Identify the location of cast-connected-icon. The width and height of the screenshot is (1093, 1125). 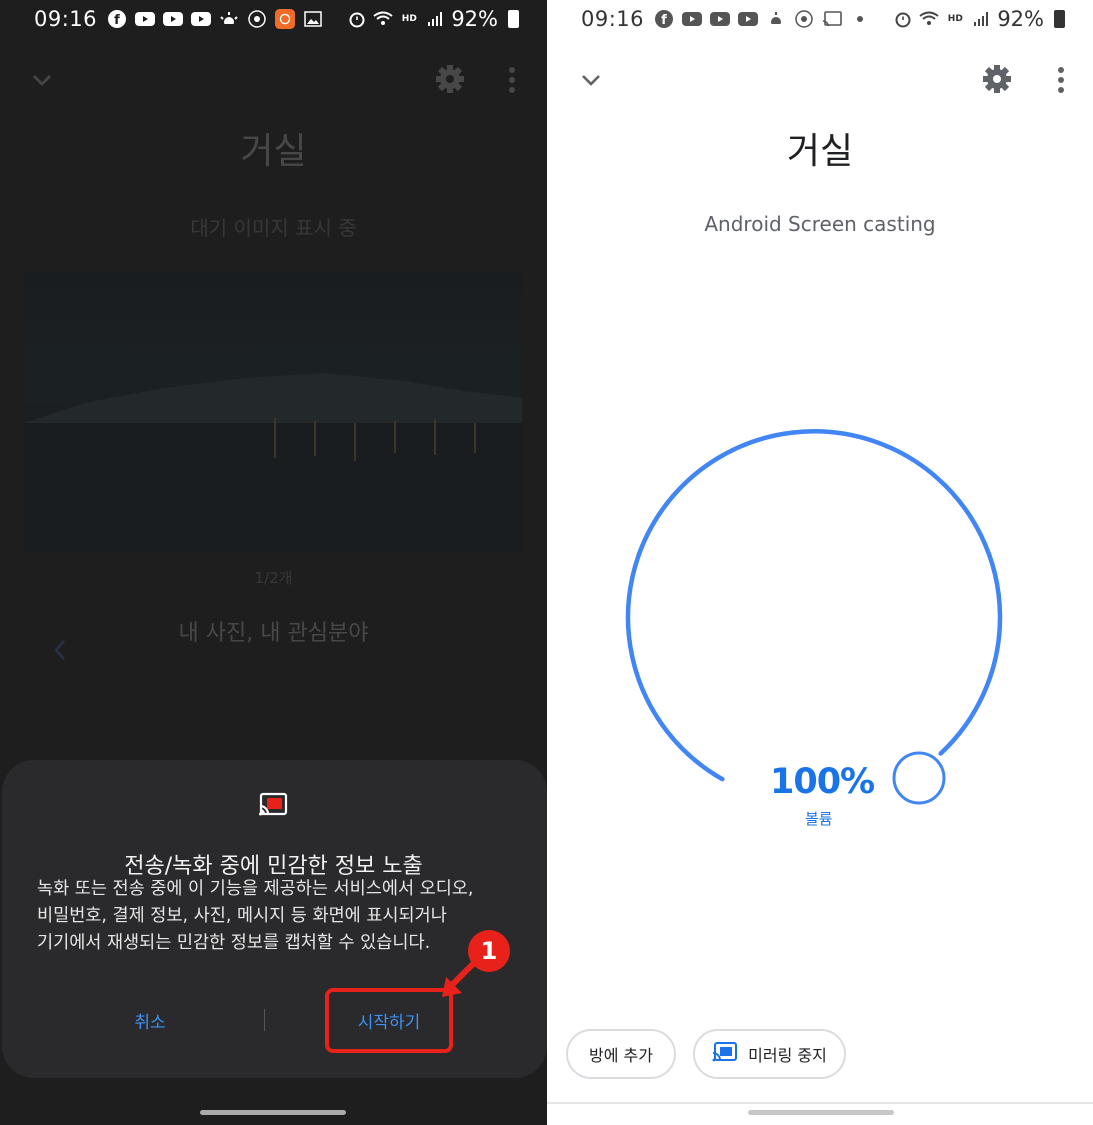
(725, 1054).